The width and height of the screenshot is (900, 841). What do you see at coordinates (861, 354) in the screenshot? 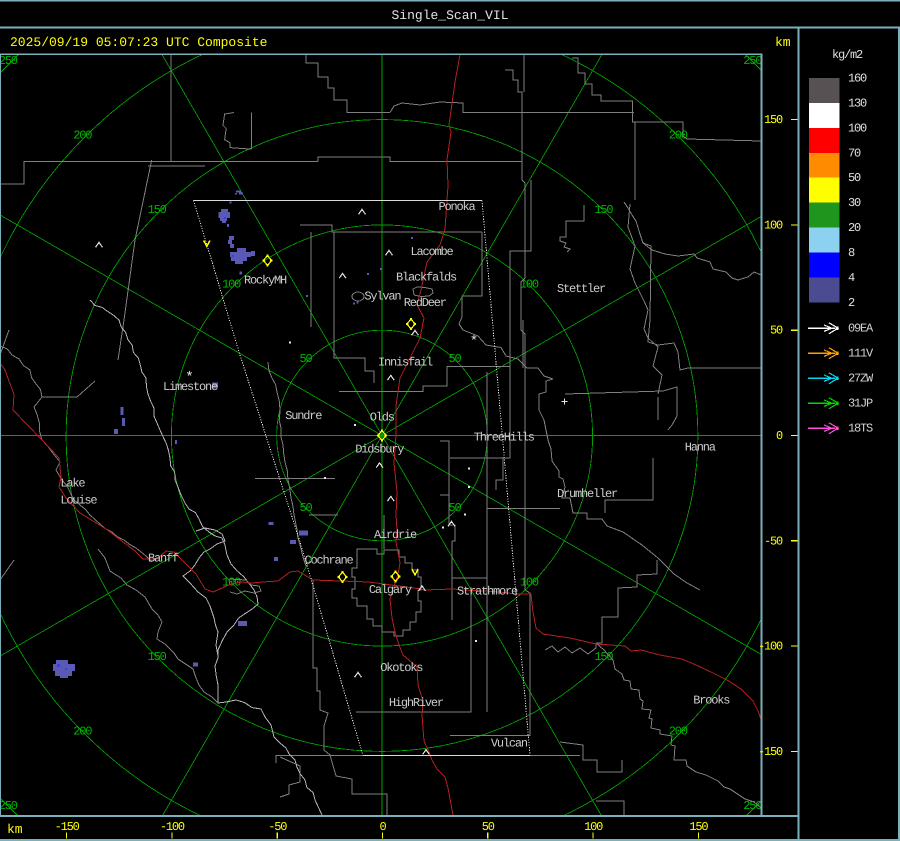
I see `svg-text: 111V` at bounding box center [861, 354].